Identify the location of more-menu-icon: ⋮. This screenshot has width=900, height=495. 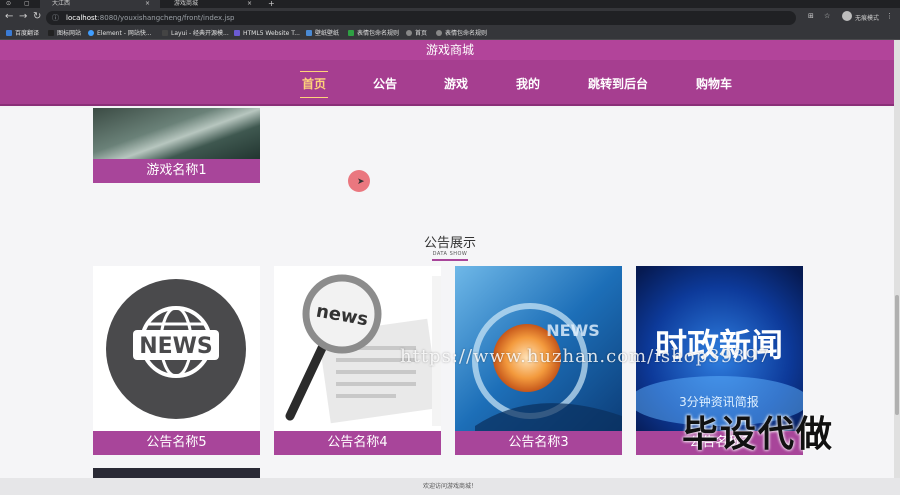
(889, 16).